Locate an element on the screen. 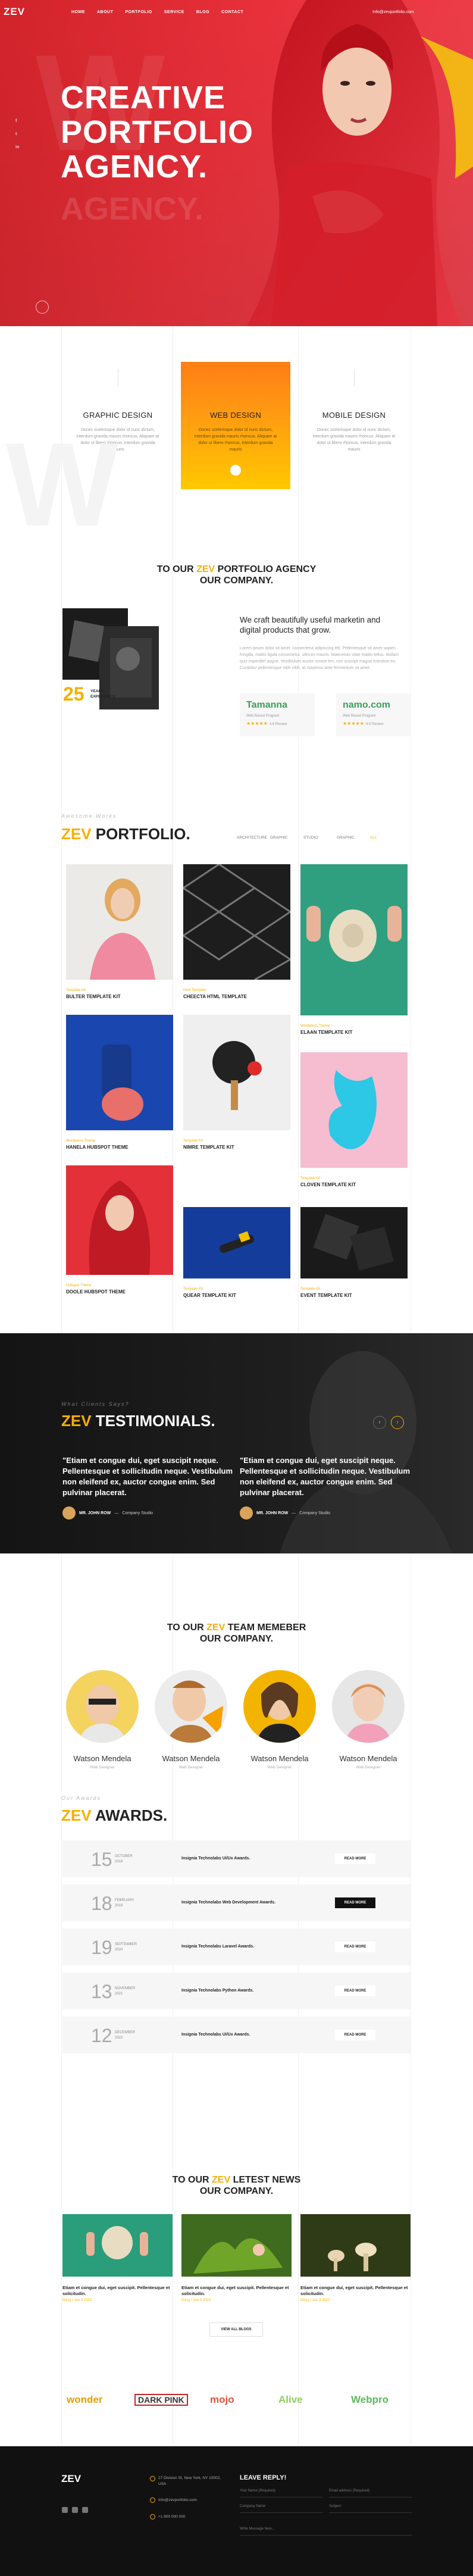  portfolio-item: Template Kit BULTER TEMPLATE KIT is located at coordinates (119, 931).